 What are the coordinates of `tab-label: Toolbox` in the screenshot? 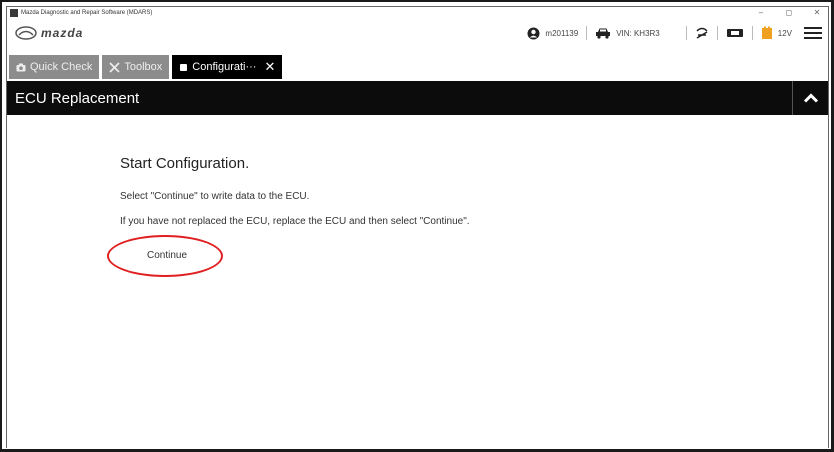 It's located at (143, 67).